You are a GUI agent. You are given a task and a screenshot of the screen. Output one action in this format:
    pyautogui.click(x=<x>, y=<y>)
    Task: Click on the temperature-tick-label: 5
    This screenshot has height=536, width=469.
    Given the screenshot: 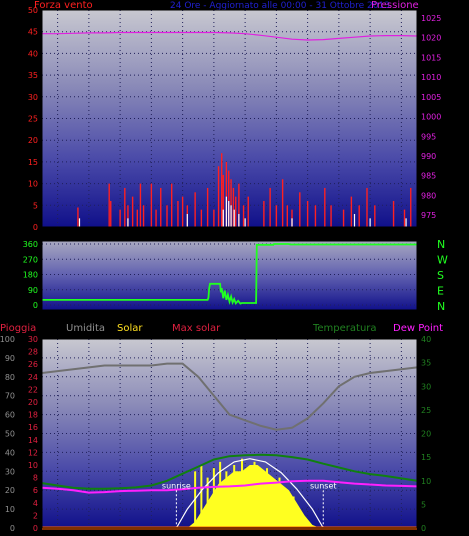 What is the action you would take?
    pyautogui.click(x=423, y=504)
    